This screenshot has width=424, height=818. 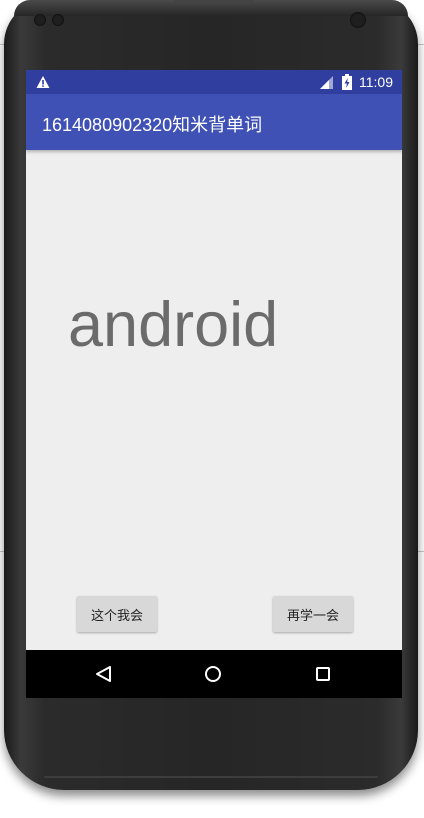 What do you see at coordinates (117, 614) in the screenshot?
I see `know-it-button: 这个我会` at bounding box center [117, 614].